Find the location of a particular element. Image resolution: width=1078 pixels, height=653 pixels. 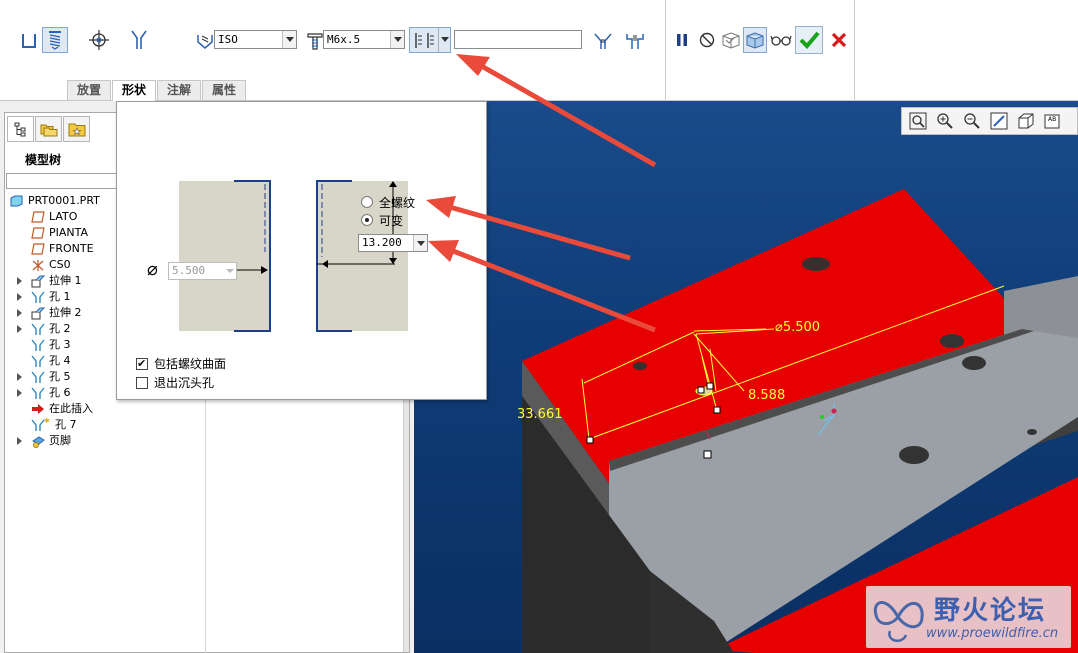

display-style-button is located at coordinates (1026, 121).